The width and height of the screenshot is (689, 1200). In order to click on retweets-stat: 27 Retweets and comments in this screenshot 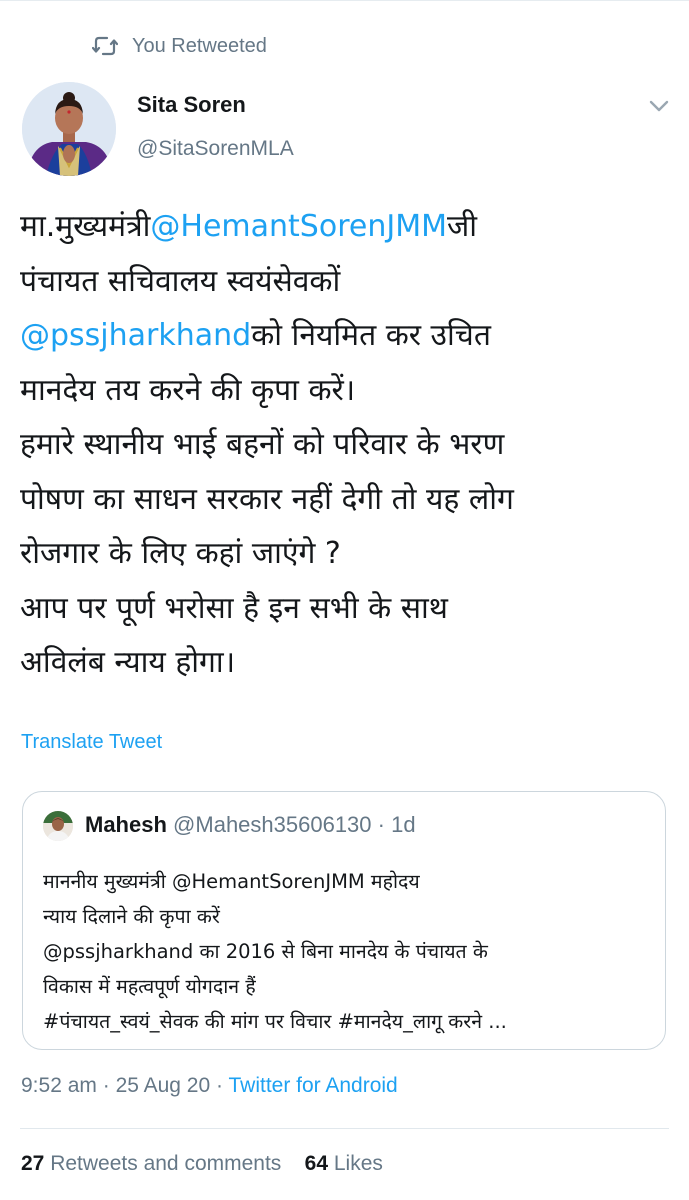, I will do `click(151, 1163)`.